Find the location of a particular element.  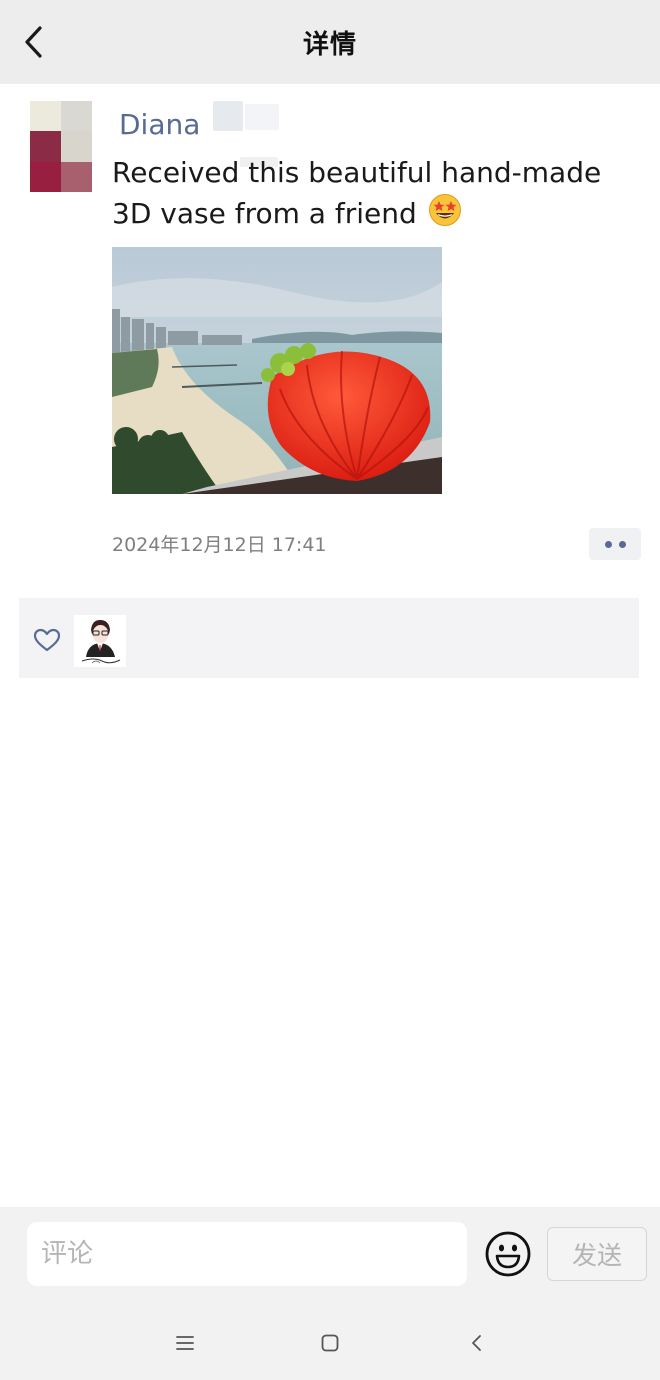

comment-input is located at coordinates (247, 1254).